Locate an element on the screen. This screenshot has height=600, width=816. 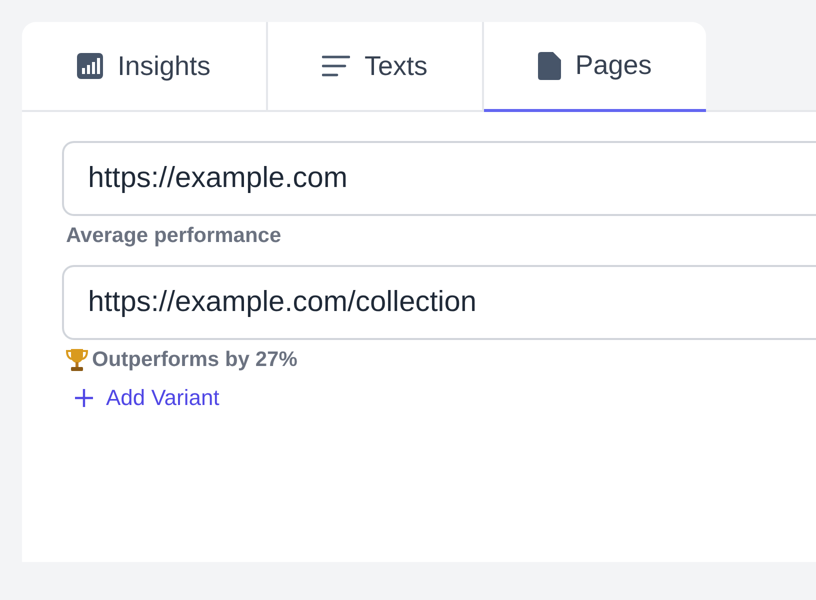
plus-icon is located at coordinates (84, 398).